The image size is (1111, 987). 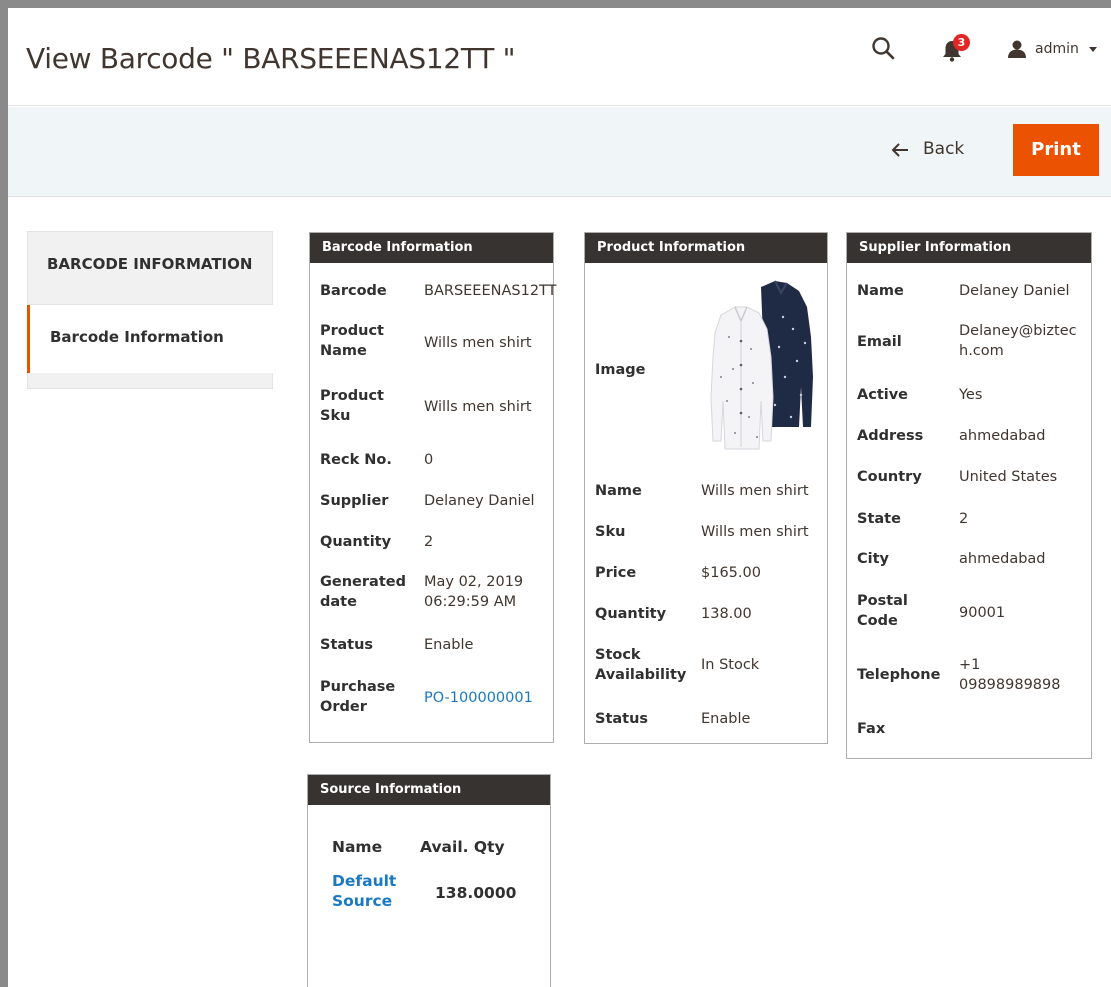 What do you see at coordinates (476, 893) in the screenshot?
I see `source-avail-qty: 138.0000` at bounding box center [476, 893].